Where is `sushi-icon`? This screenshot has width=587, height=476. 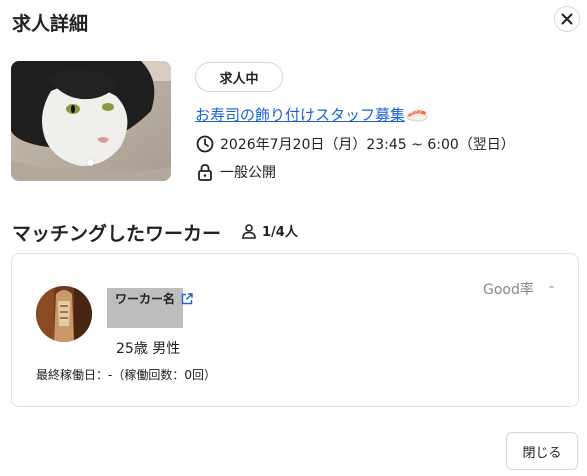
sushi-icon is located at coordinates (417, 115).